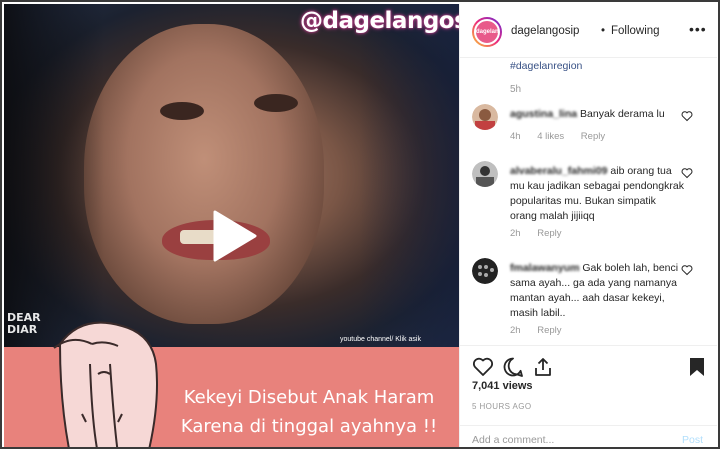 This screenshot has width=720, height=449. Describe the element at coordinates (105, 384) in the screenshot. I see `mascot-icon` at that location.